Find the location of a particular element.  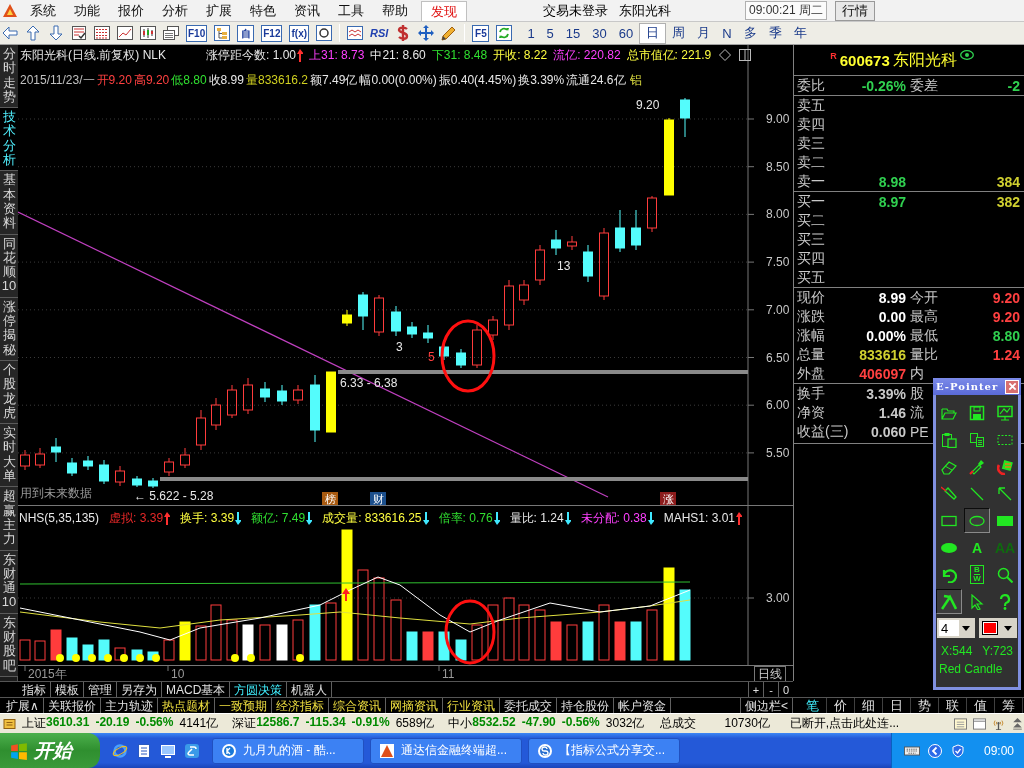

globe-icon is located at coordinates (120, 750).